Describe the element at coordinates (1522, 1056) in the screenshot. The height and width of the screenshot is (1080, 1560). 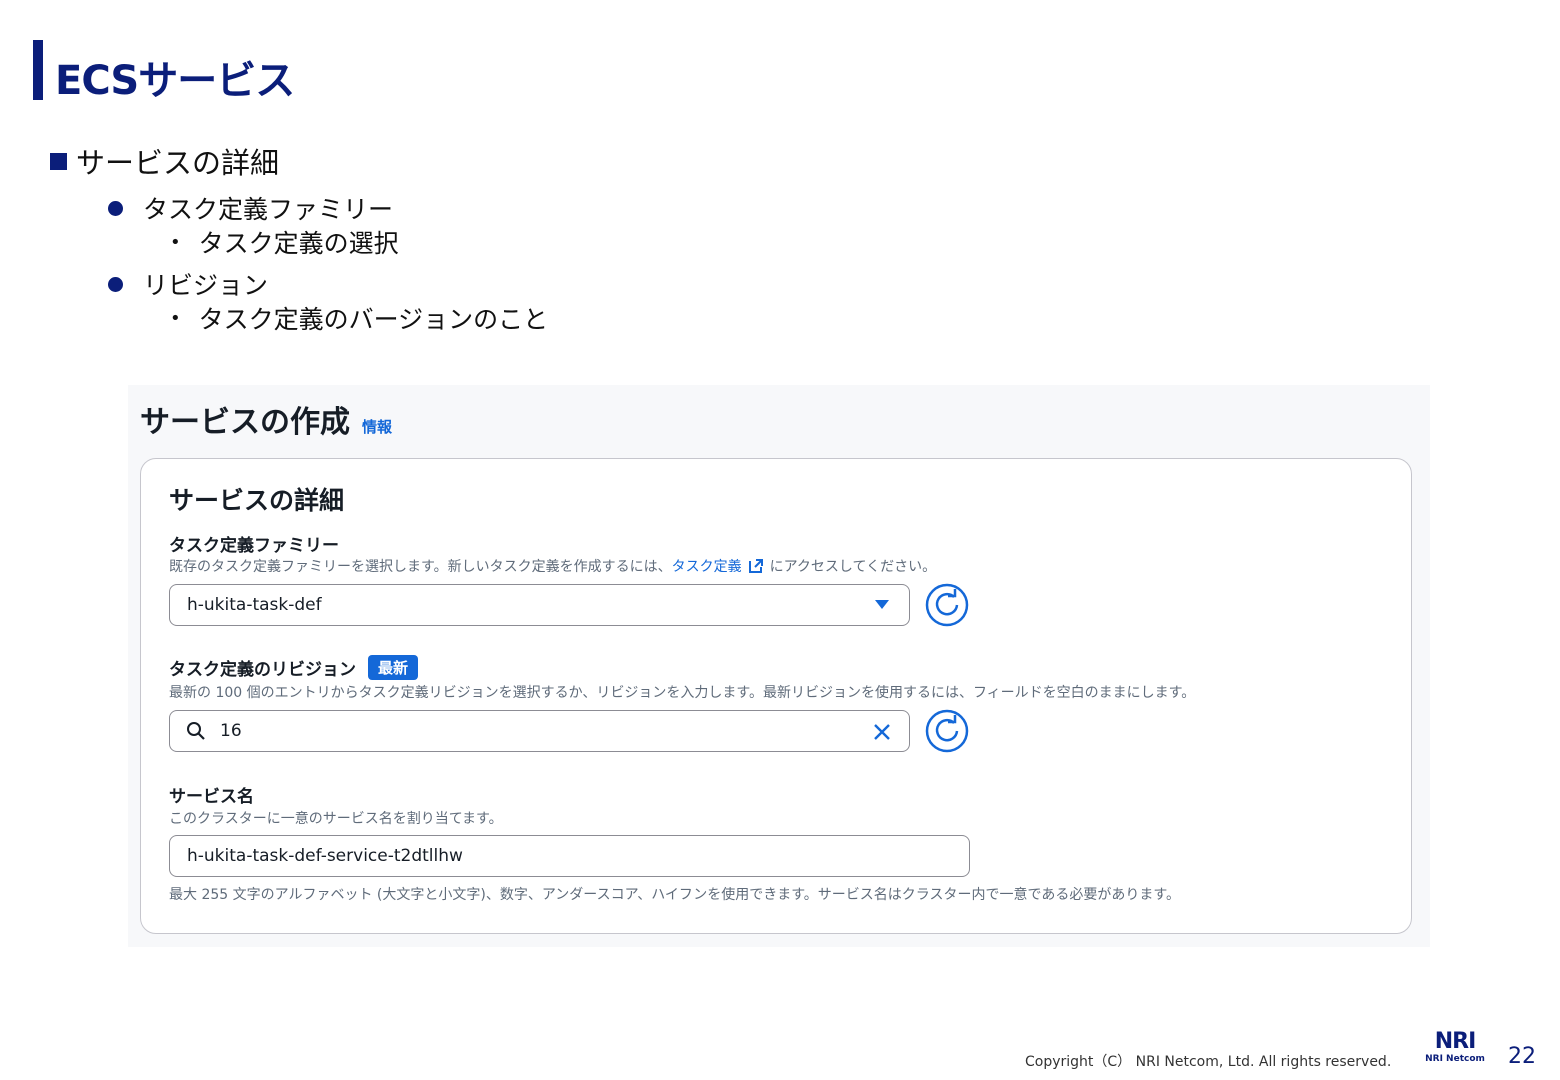
I see `page-number: 22` at that location.